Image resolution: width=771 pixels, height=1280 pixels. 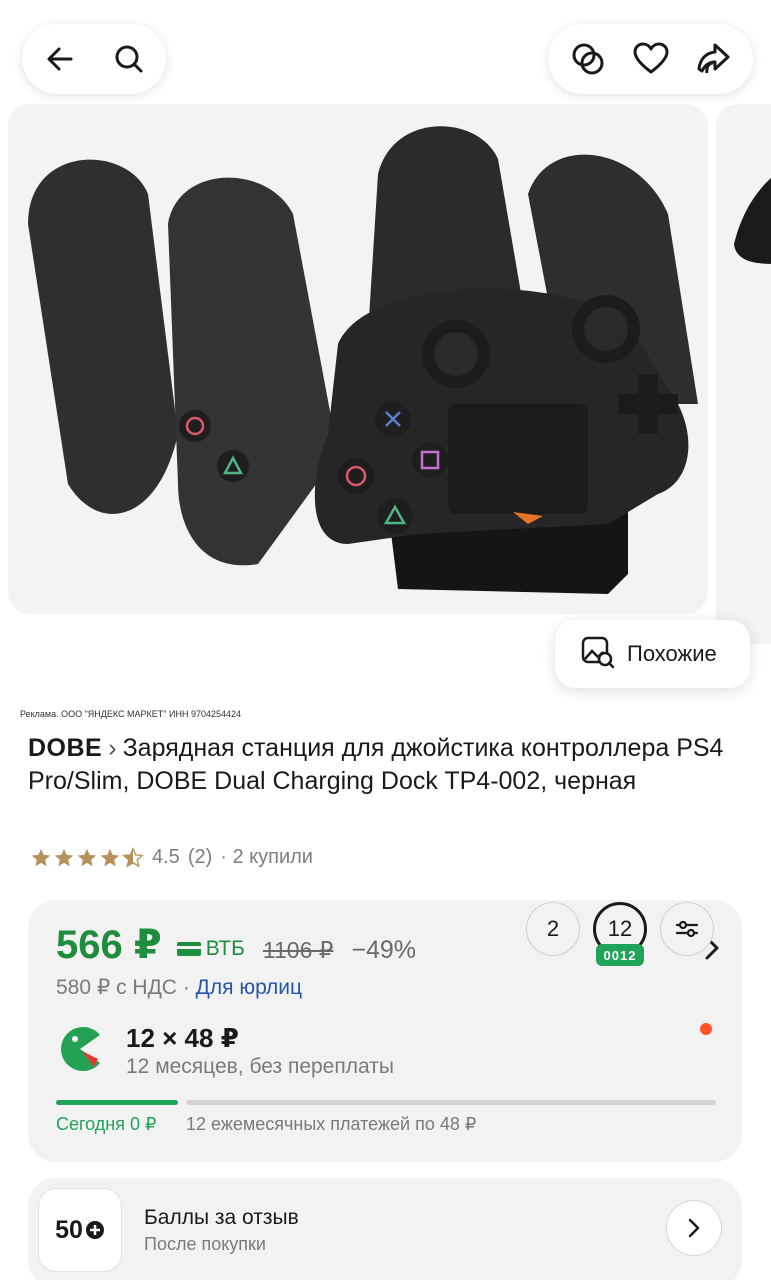 What do you see at coordinates (743, 374) in the screenshot?
I see `next-product-image` at bounding box center [743, 374].